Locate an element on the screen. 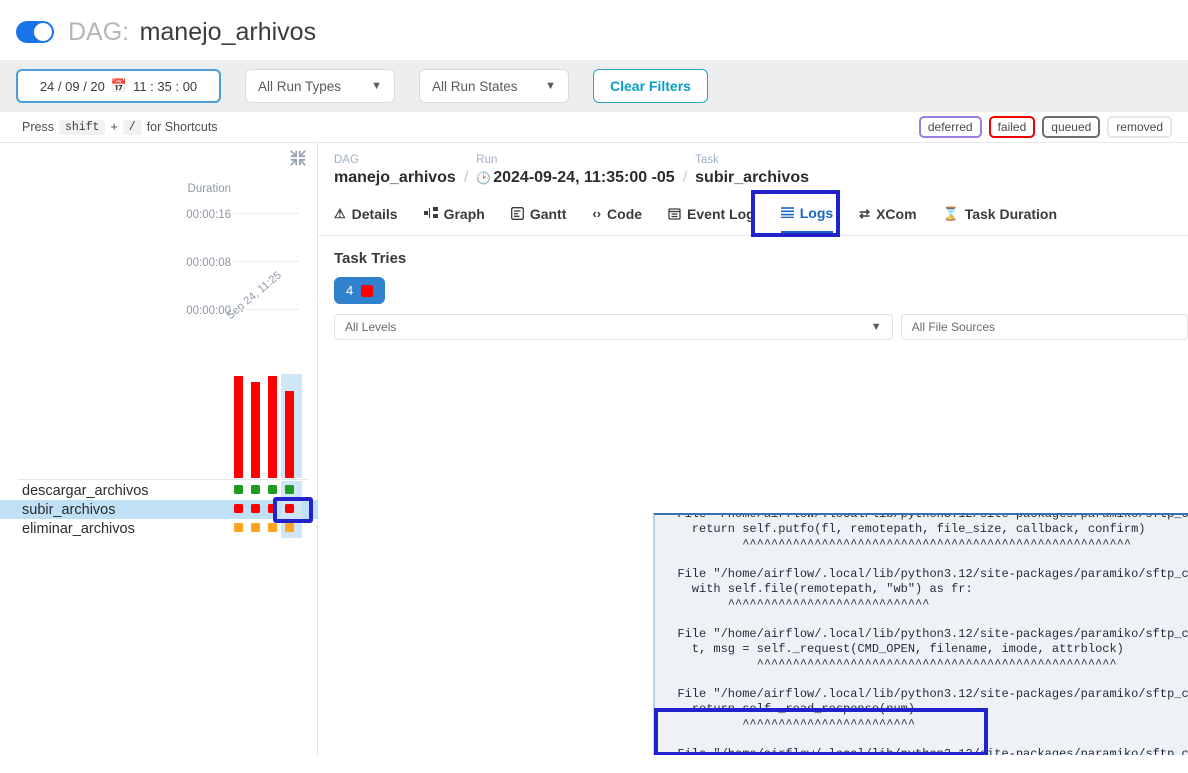 The image size is (1188, 773). tab-code: ‹› Code is located at coordinates (617, 219).